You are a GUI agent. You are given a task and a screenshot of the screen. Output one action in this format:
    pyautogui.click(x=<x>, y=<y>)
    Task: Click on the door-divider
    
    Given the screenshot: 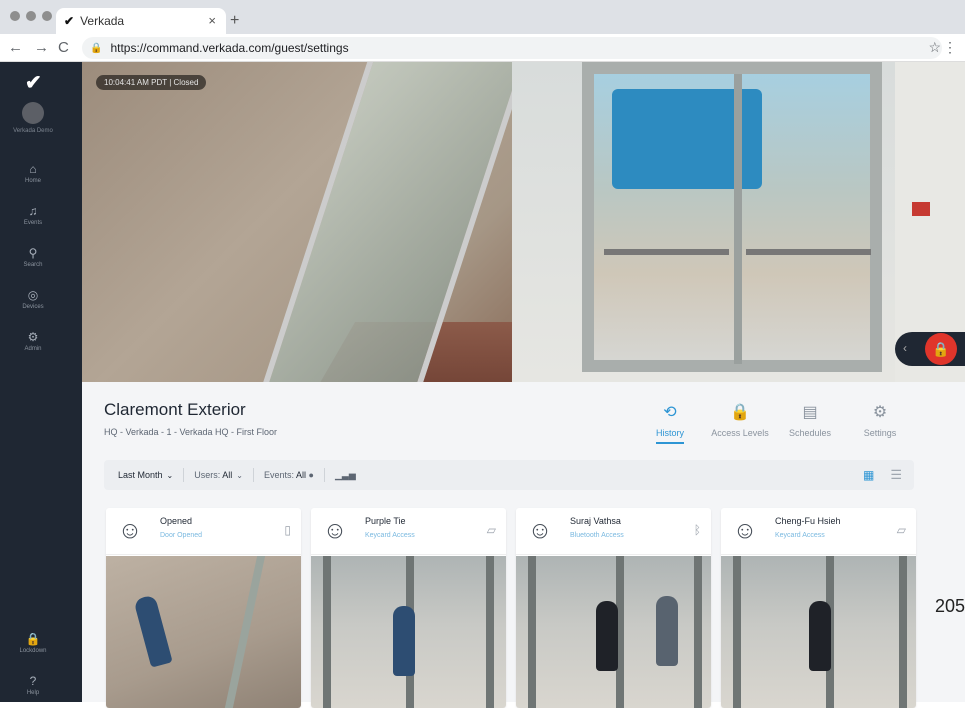 What is the action you would take?
    pyautogui.click(x=738, y=219)
    